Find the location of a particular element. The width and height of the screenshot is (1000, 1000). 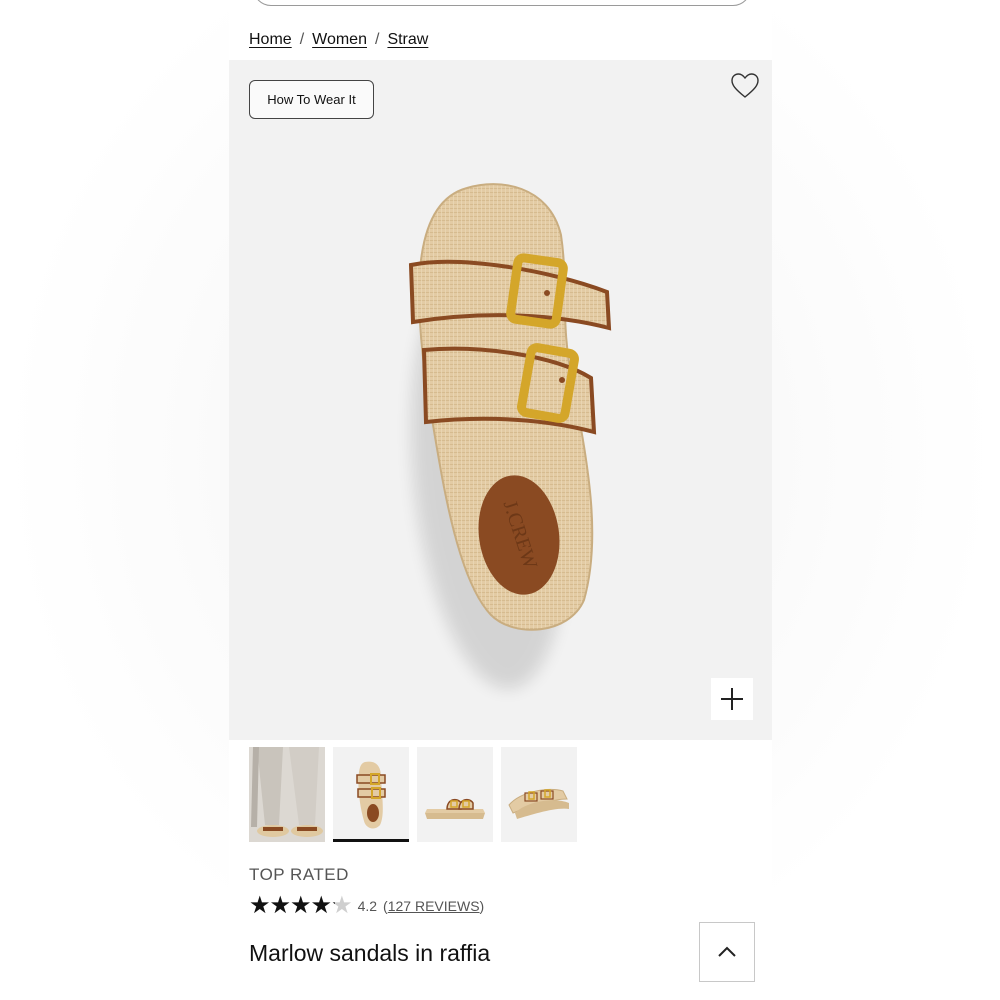

chevron-up-icon is located at coordinates (727, 951).